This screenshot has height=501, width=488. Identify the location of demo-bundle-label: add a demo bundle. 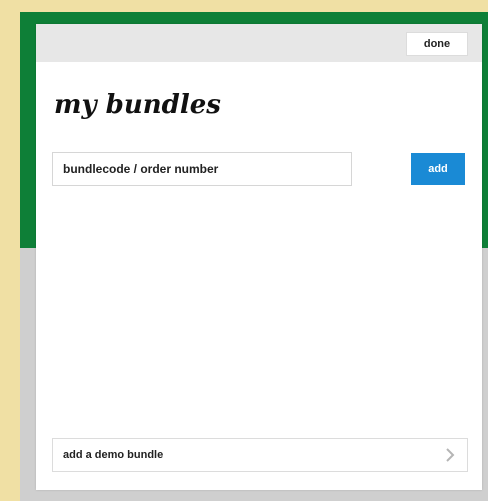
(113, 455).